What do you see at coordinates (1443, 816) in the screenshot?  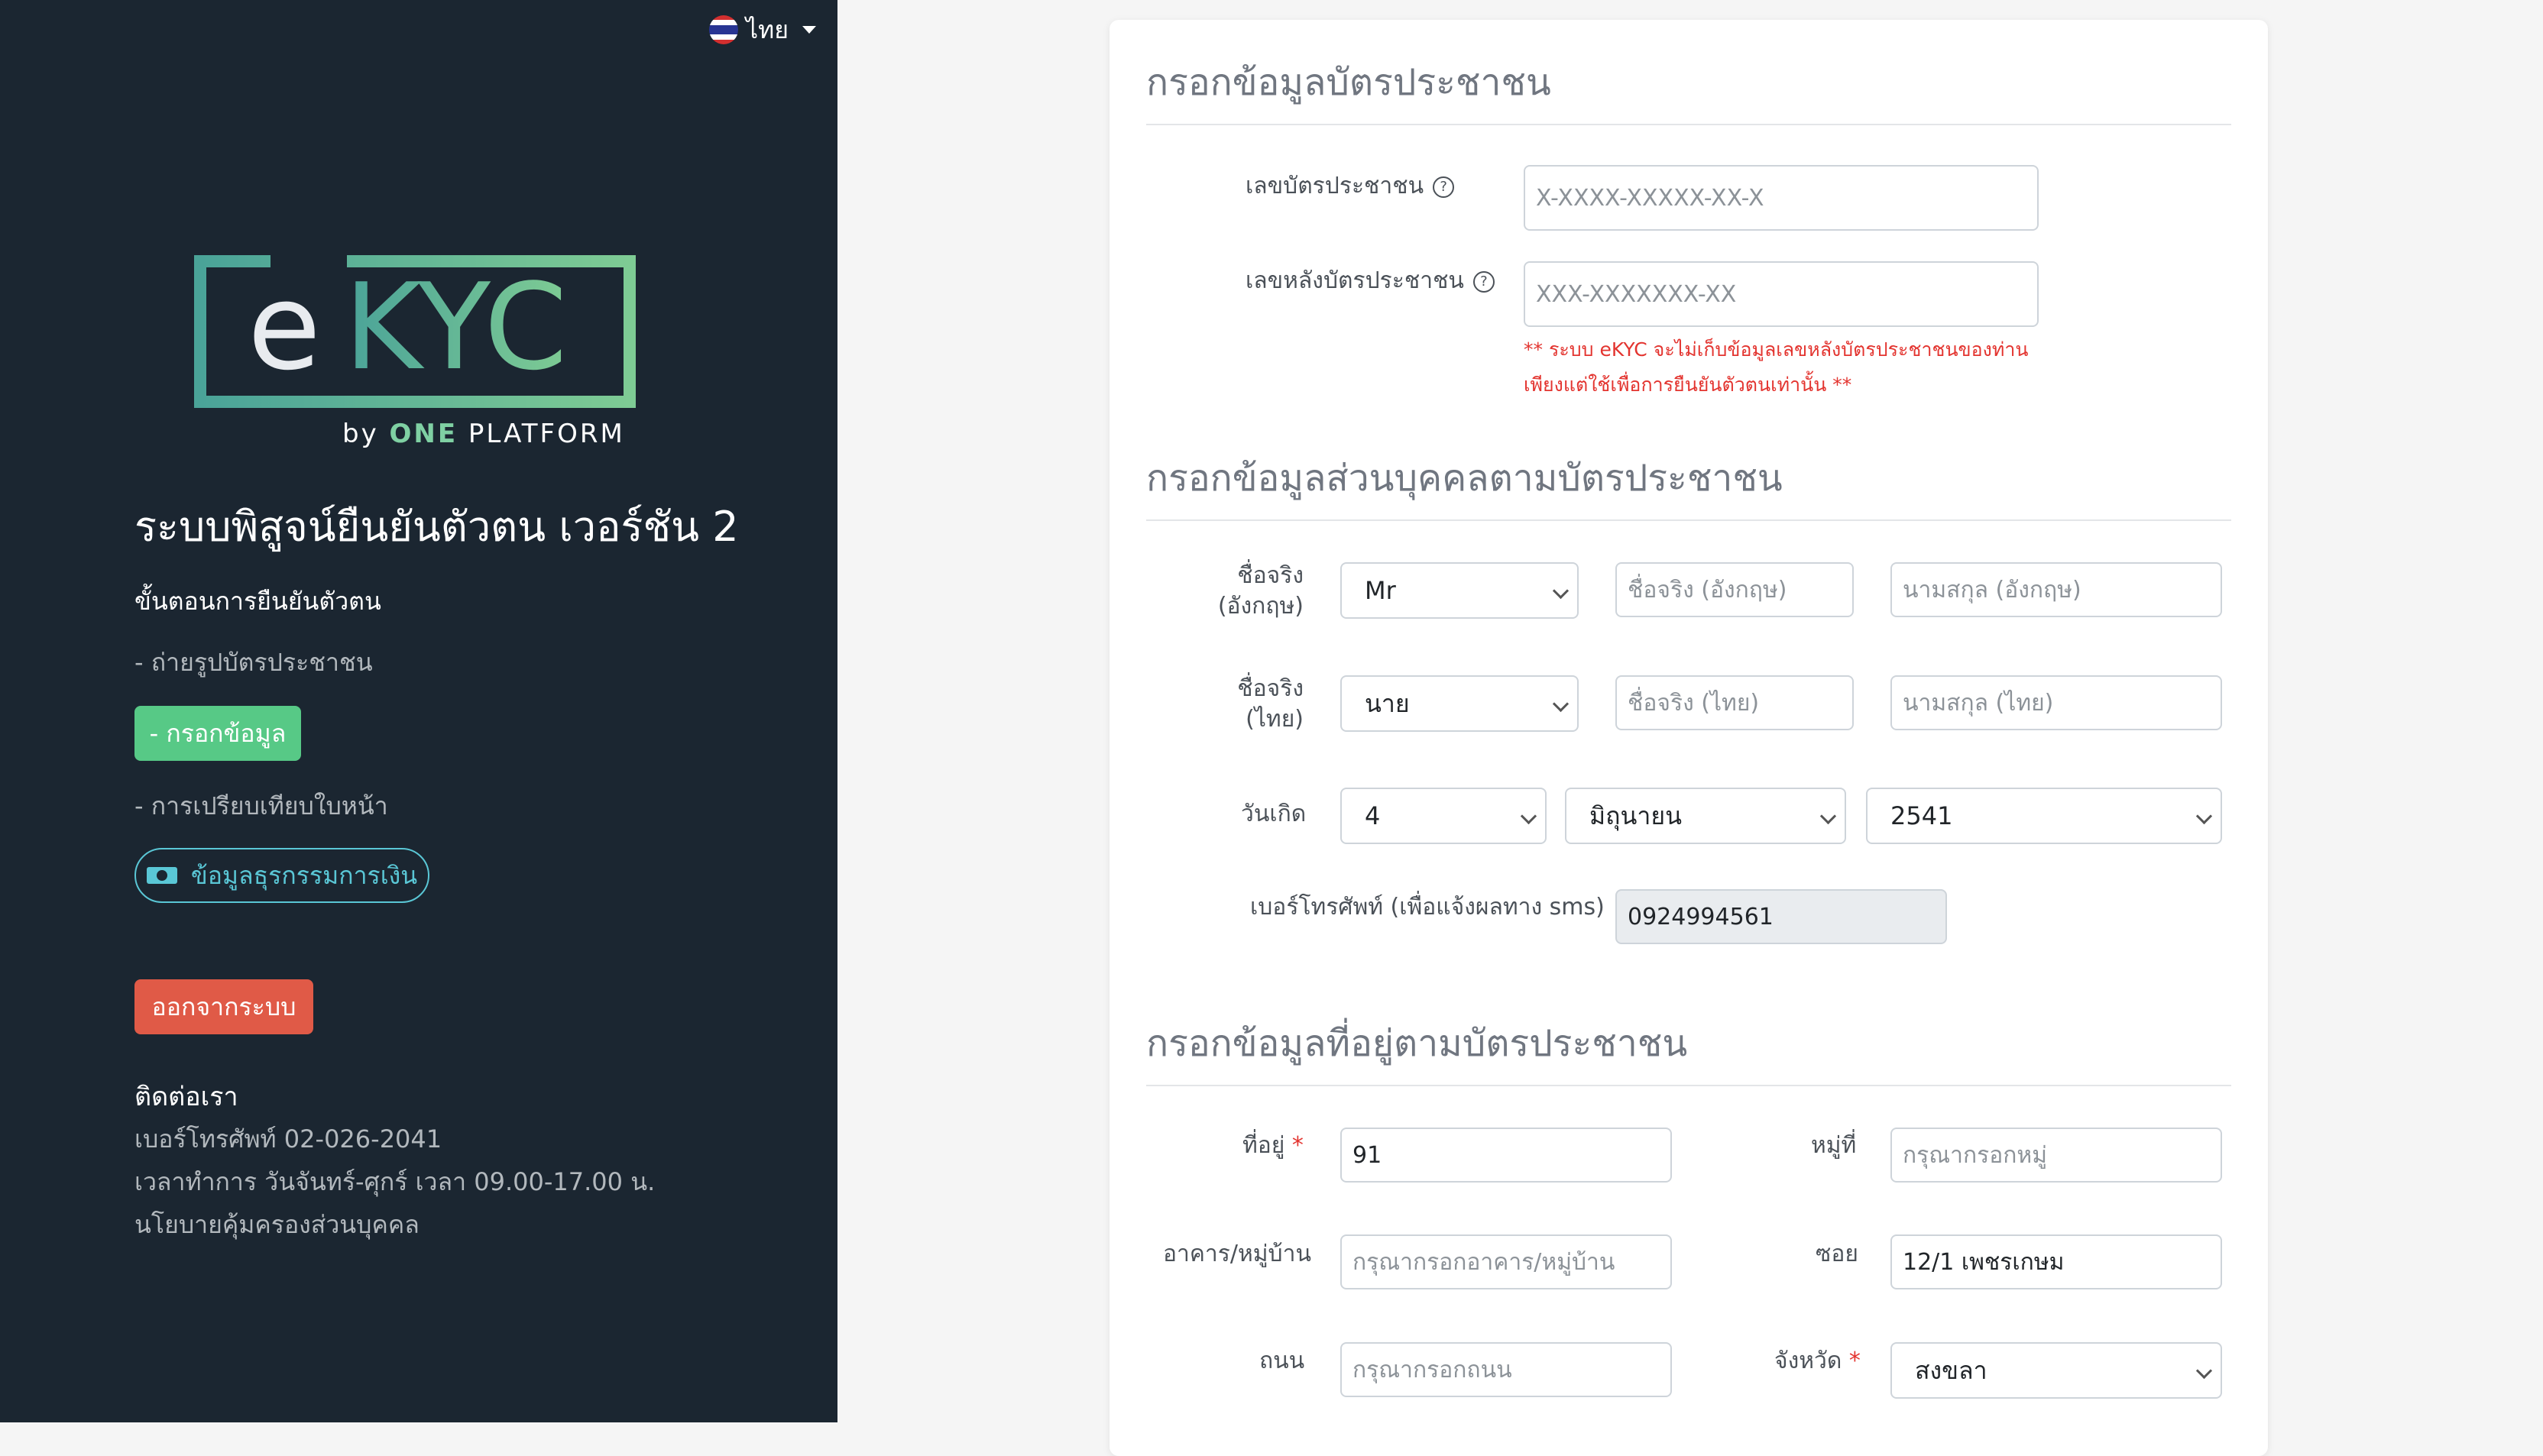 I see `birth-day-select: 4` at bounding box center [1443, 816].